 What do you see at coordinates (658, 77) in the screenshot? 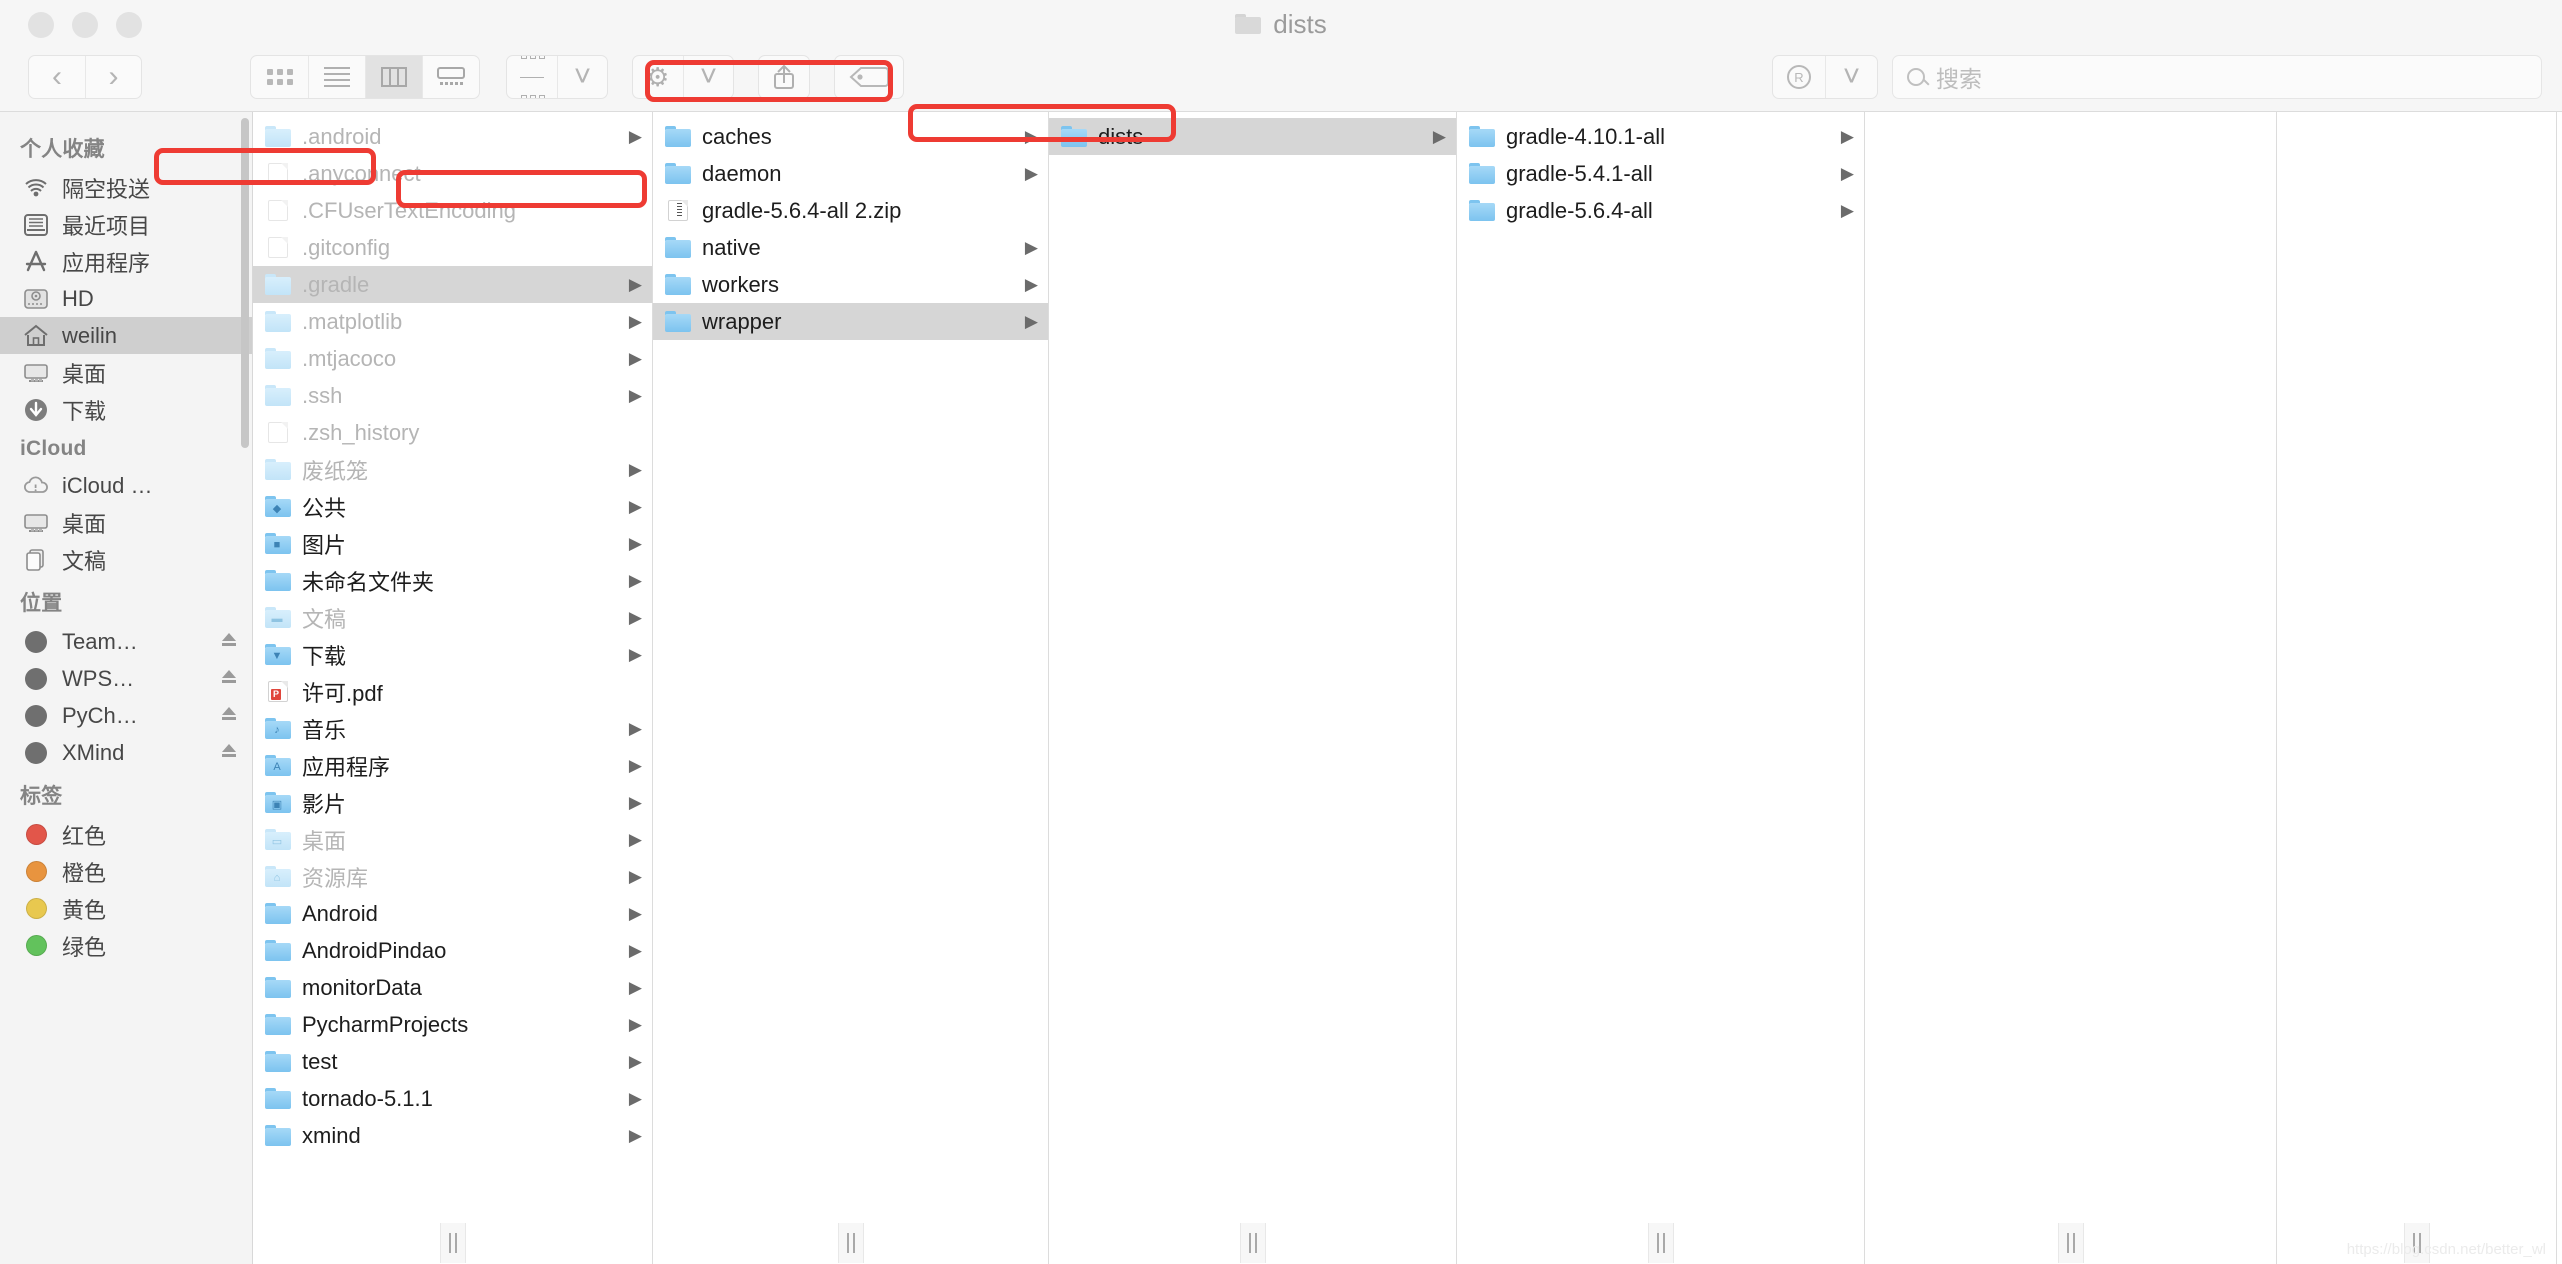
I see `action-gear-button: ⚙` at bounding box center [658, 77].